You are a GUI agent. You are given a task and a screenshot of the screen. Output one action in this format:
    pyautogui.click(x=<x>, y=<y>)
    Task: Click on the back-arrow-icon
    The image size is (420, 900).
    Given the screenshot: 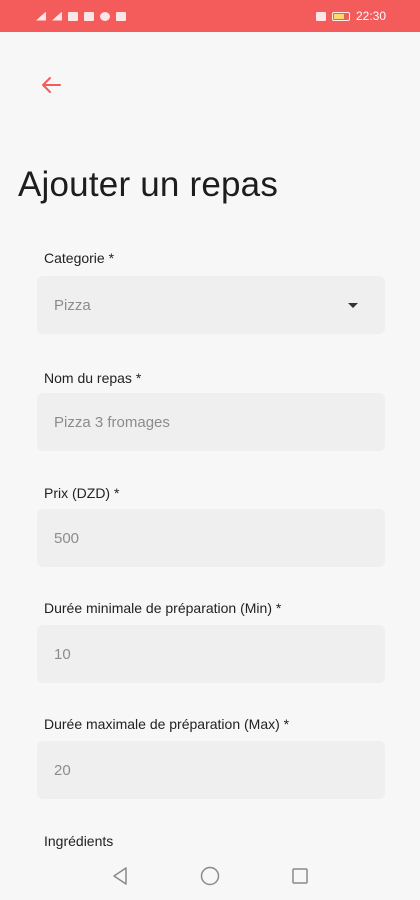 What is the action you would take?
    pyautogui.click(x=51, y=85)
    